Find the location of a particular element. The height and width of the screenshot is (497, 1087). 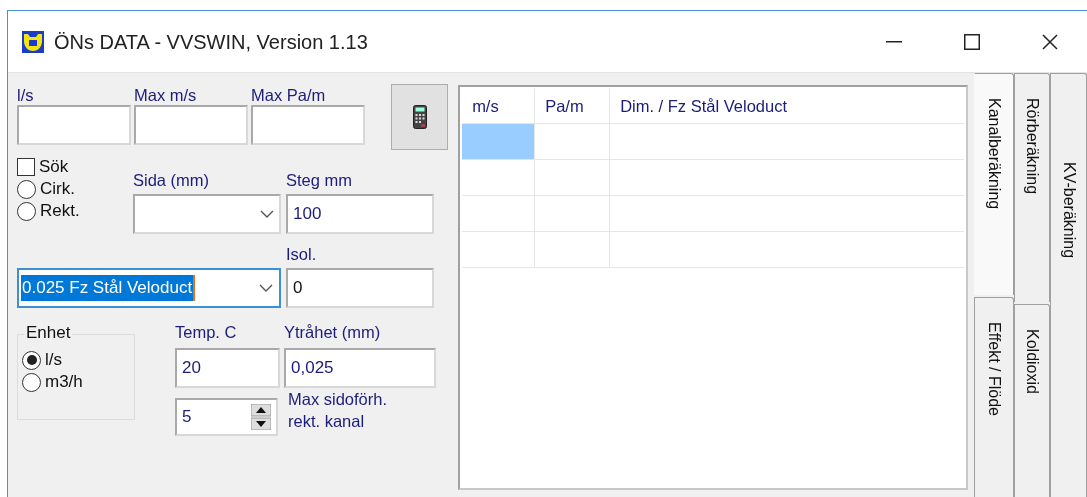

window-title: ÖNs DATA - VVSWIN, Version 1.13 is located at coordinates (211, 42).